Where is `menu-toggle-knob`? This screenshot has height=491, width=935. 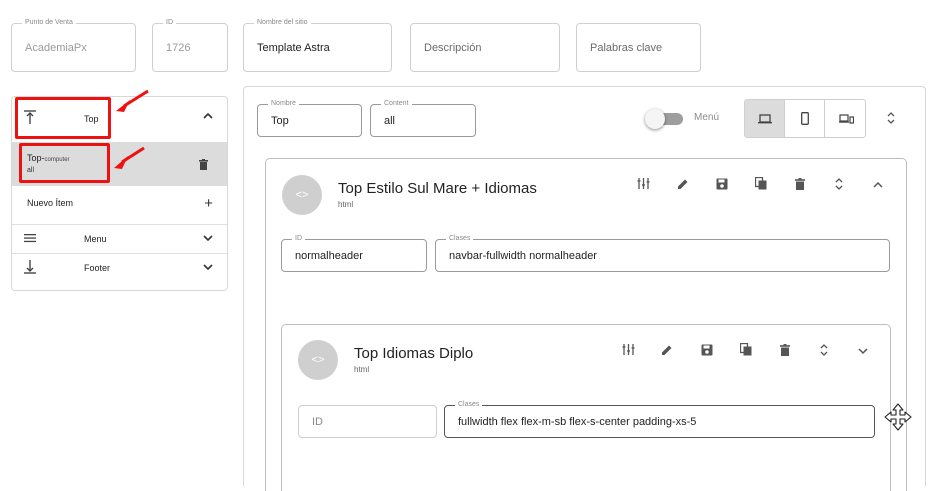
menu-toggle-knob is located at coordinates (655, 119).